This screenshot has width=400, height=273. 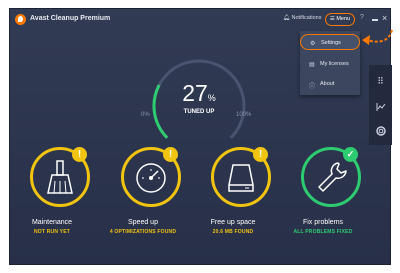 I want to click on close-button: ×, so click(x=384, y=18).